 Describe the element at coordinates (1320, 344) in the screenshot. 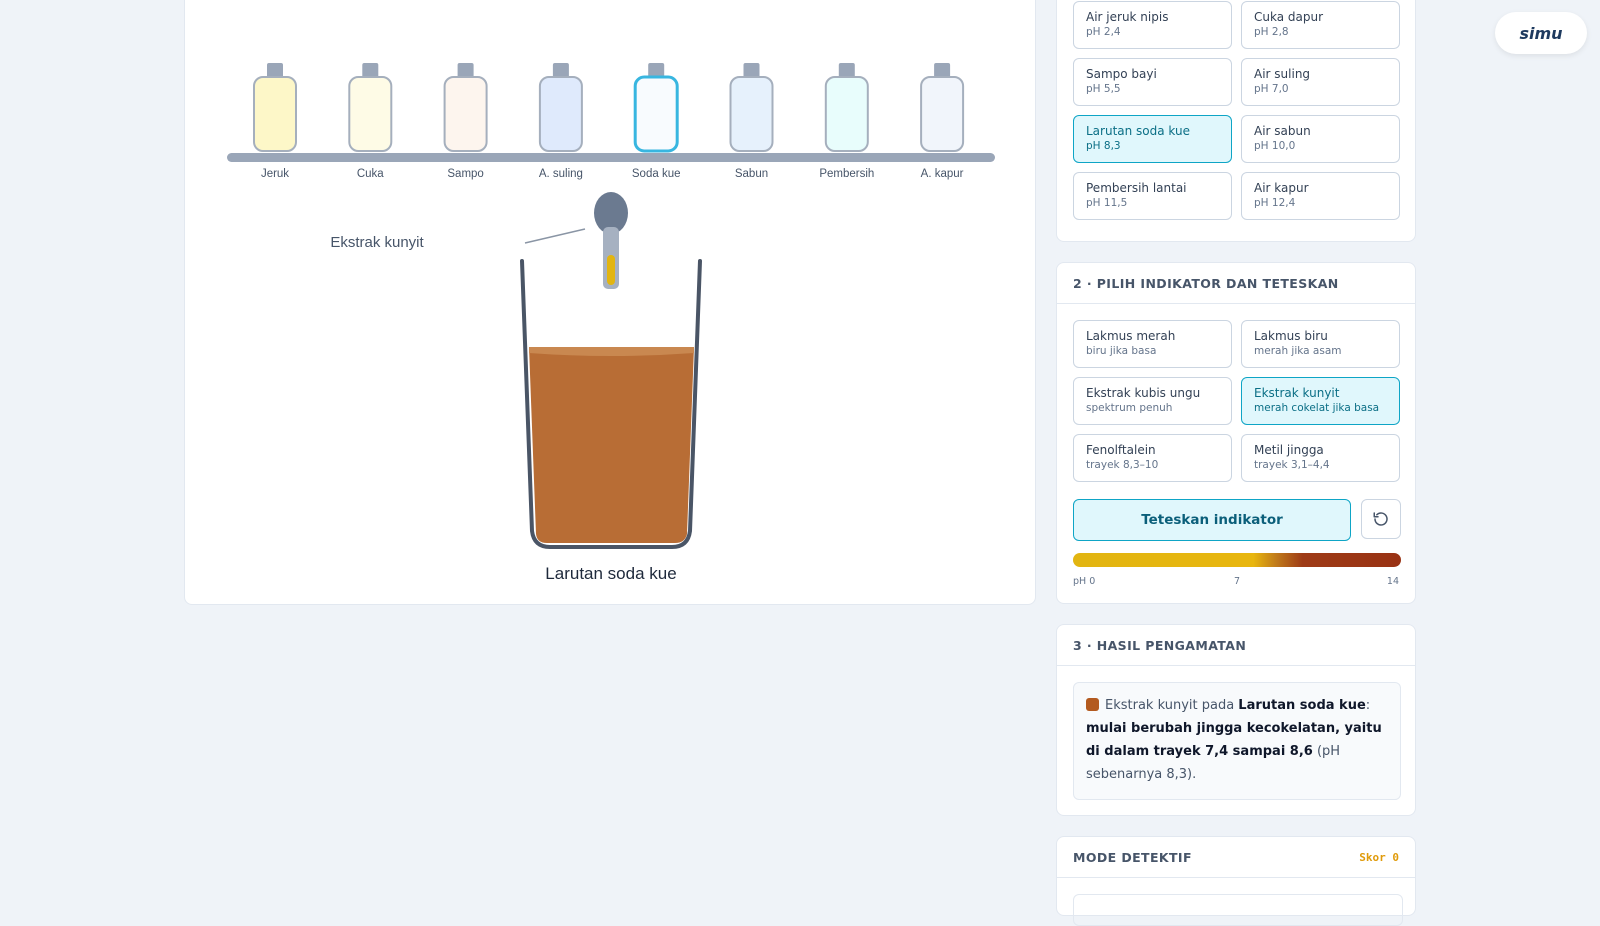

I see `indicator-option-lakmus-biru: Lakmus biru merah jika asam` at that location.